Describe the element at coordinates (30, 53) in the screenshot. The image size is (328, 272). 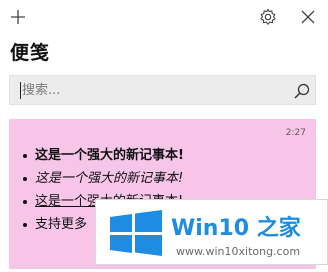
I see `app-title: 便笺` at that location.